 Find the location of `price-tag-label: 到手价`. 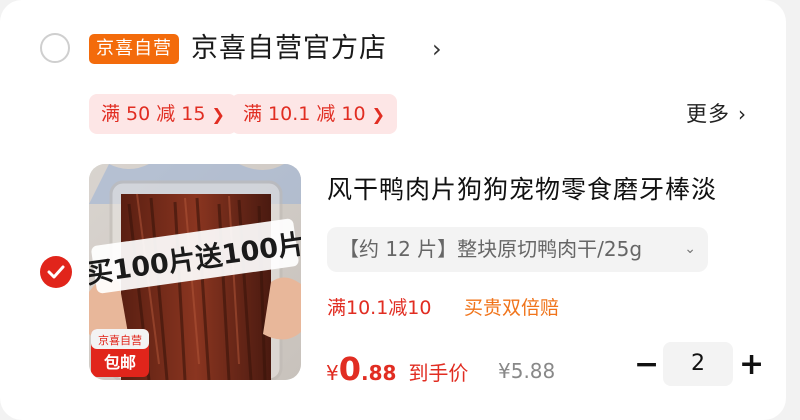

price-tag-label: 到手价 is located at coordinates (438, 373).